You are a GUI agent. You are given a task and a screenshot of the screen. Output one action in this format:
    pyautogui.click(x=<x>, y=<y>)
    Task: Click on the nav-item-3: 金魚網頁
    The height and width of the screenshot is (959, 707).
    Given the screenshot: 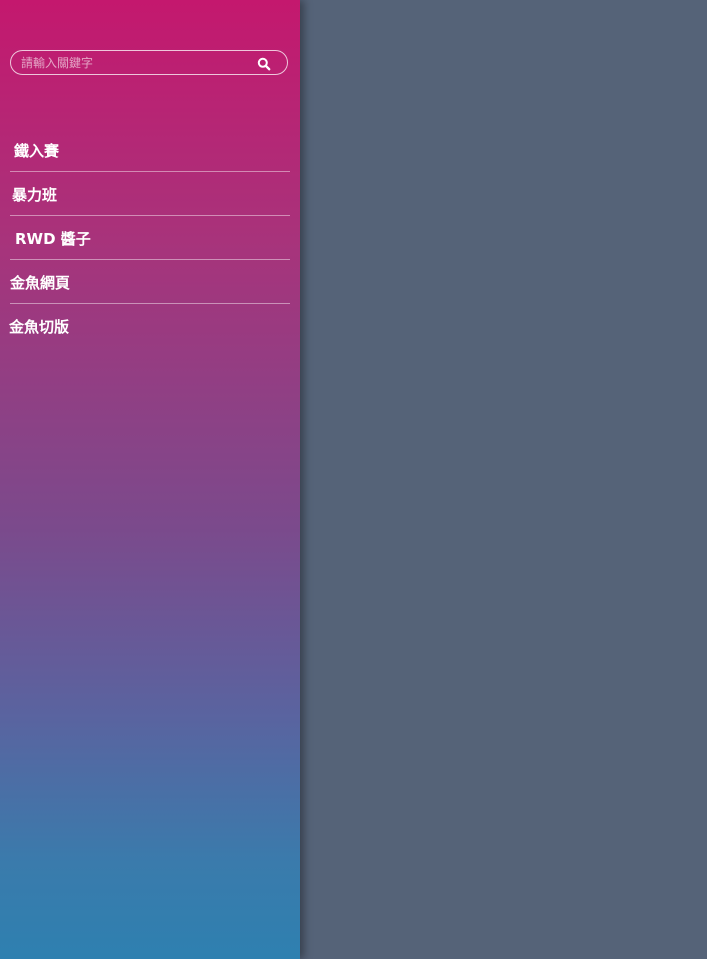 What is the action you would take?
    pyautogui.click(x=150, y=282)
    